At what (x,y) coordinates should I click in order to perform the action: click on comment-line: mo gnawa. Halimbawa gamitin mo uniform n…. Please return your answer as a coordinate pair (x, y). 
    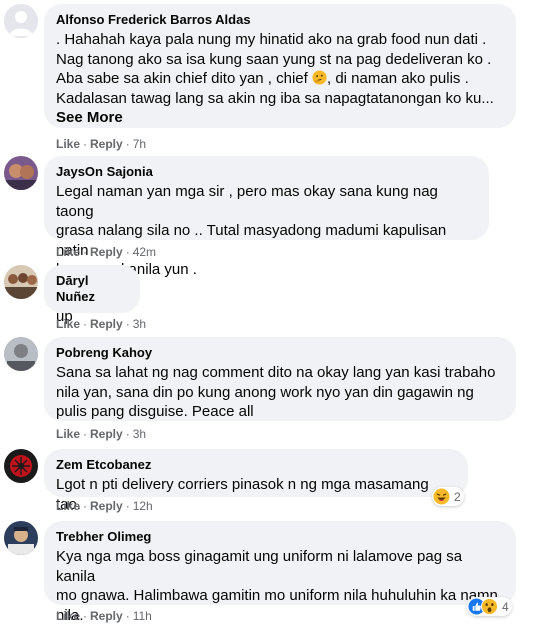
    Looking at the image, I should click on (277, 595).